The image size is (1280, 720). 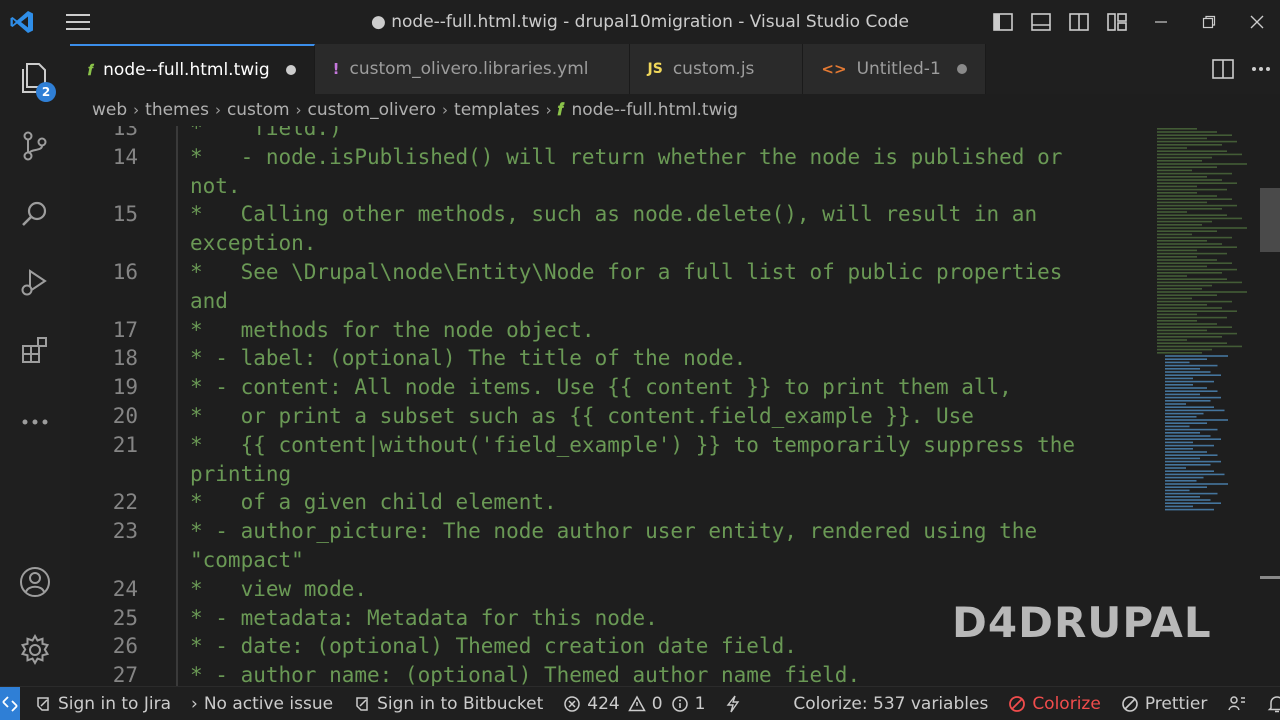 What do you see at coordinates (215, 186) in the screenshot?
I see `code-line: not.` at bounding box center [215, 186].